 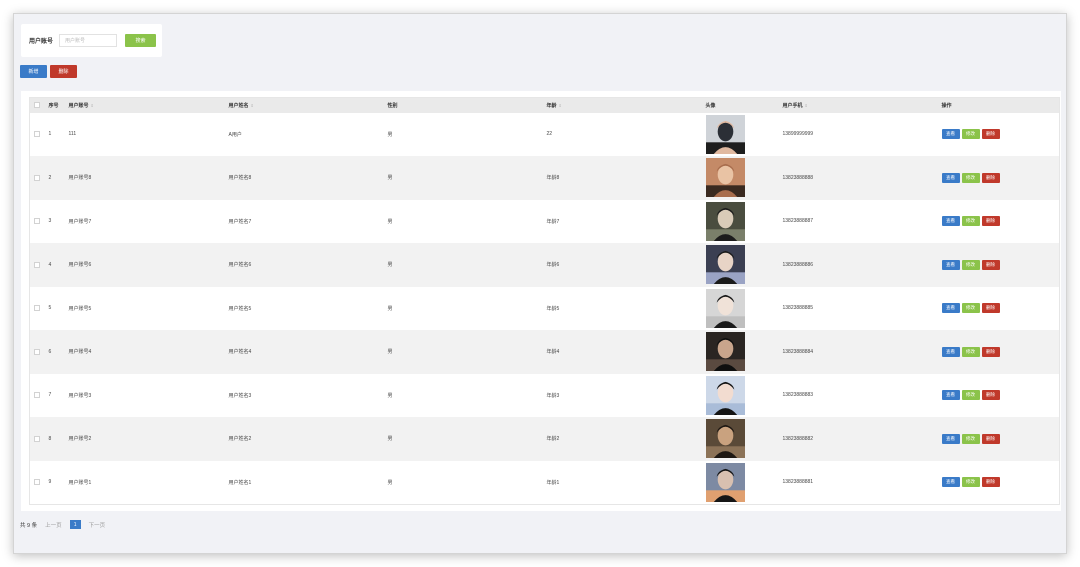 I want to click on cell-account: 用户账号2, so click(x=80, y=439).